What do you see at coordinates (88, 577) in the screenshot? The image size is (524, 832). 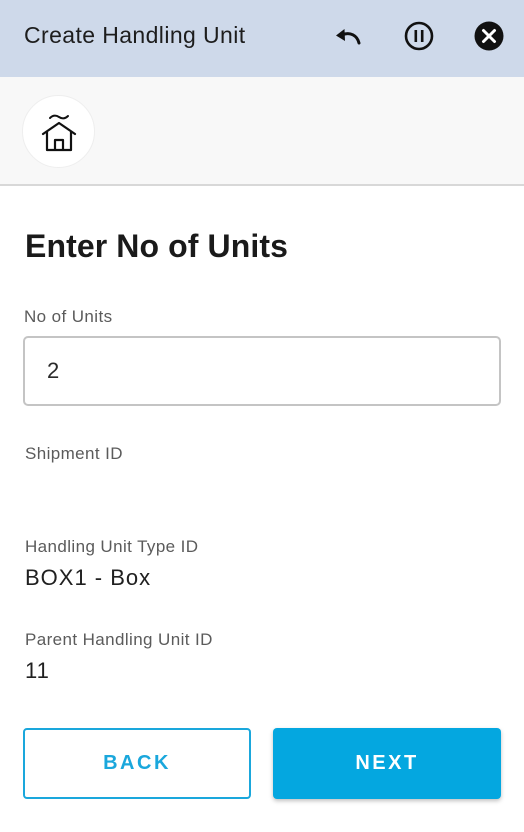 I see `handling-unit-type-value: BOX1 - Box` at bounding box center [88, 577].